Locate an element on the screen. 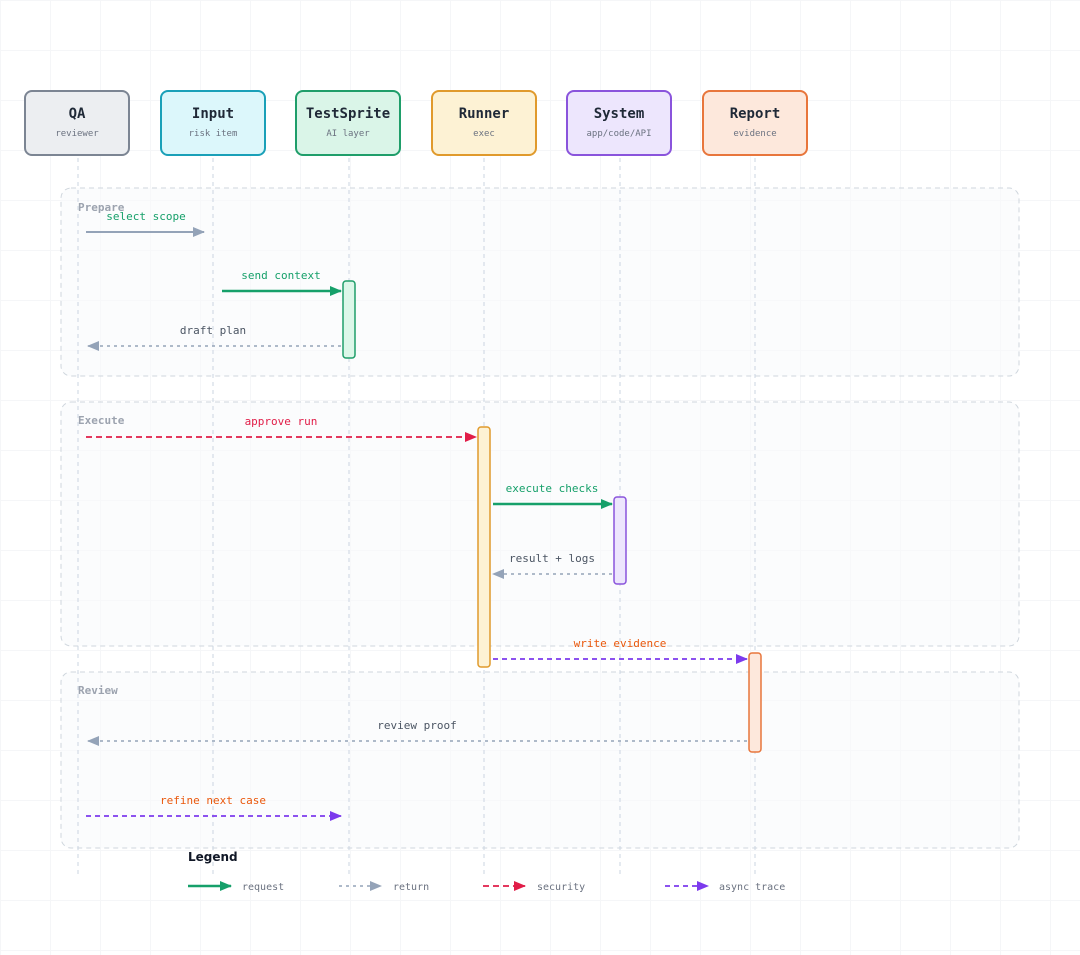 Image resolution: width=1080 pixels, height=955 pixels. activation-report is located at coordinates (755, 702).